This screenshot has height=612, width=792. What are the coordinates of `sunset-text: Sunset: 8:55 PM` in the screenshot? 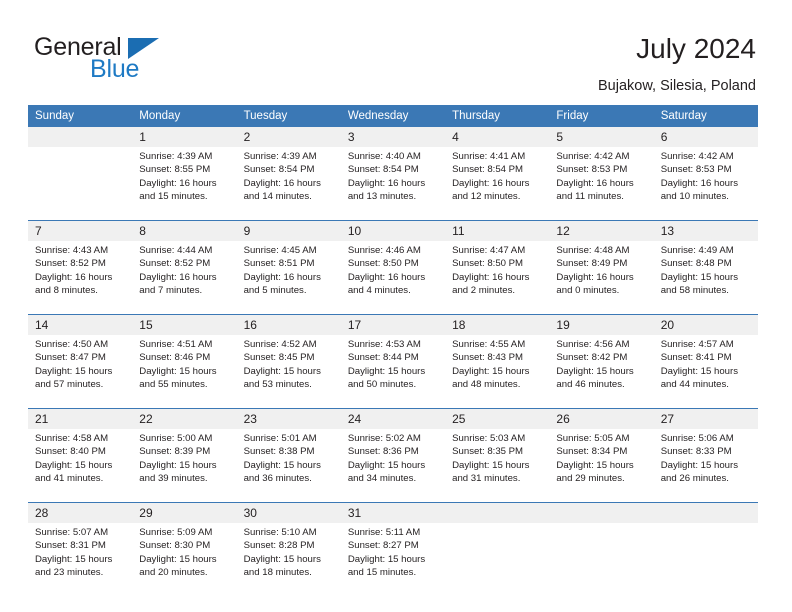 It's located at (175, 170).